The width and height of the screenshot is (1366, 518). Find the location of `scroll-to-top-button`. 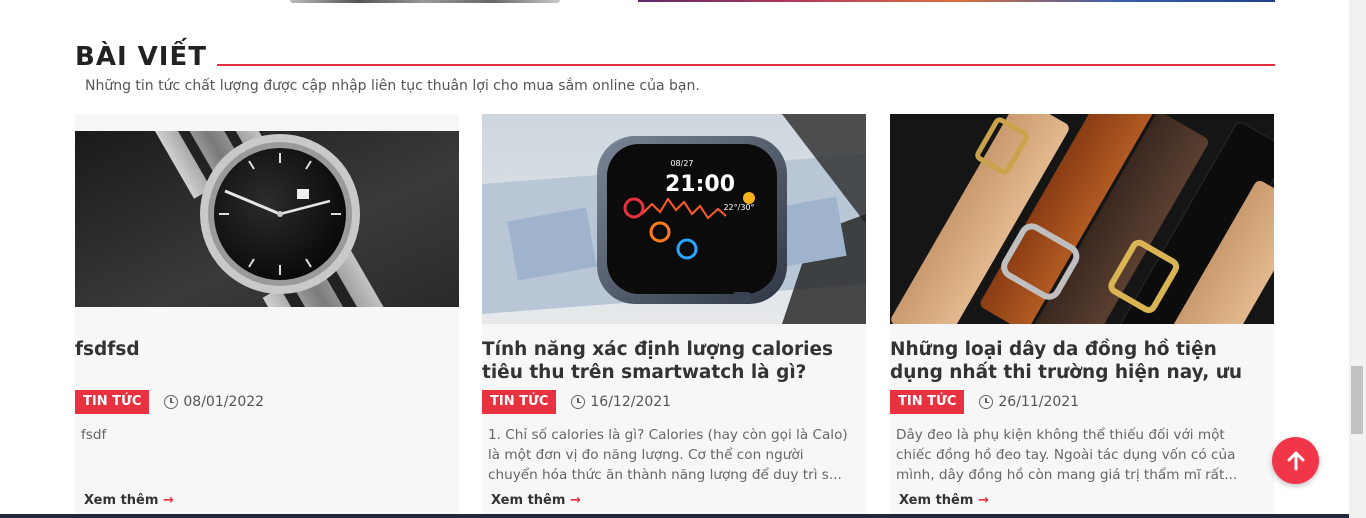

scroll-to-top-button is located at coordinates (1295, 460).